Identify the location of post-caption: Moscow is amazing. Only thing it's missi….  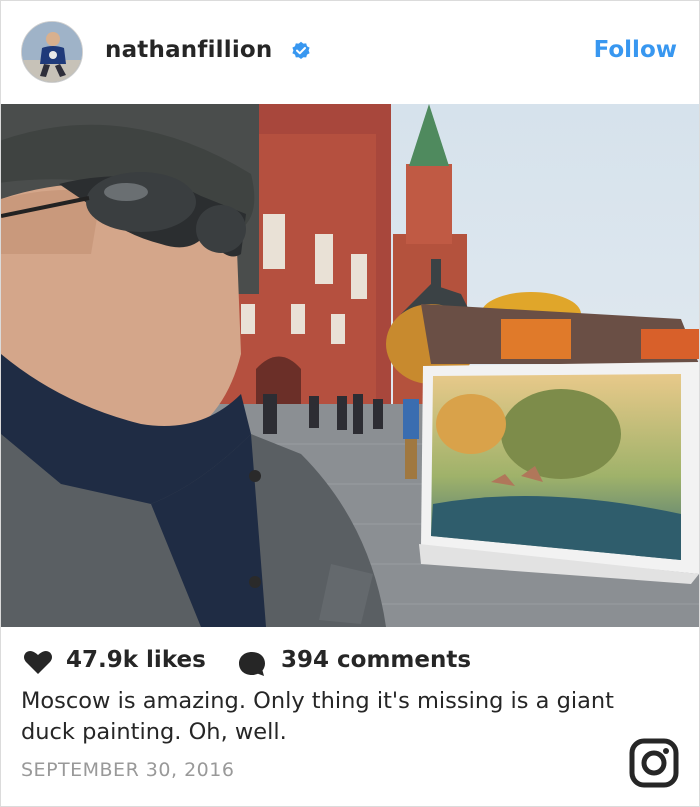
(317, 716).